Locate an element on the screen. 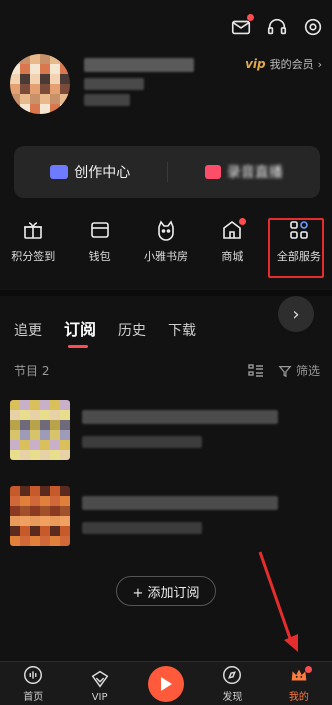 The height and width of the screenshot is (705, 332). profile-card: vip 我的会员 › is located at coordinates (166, 87).